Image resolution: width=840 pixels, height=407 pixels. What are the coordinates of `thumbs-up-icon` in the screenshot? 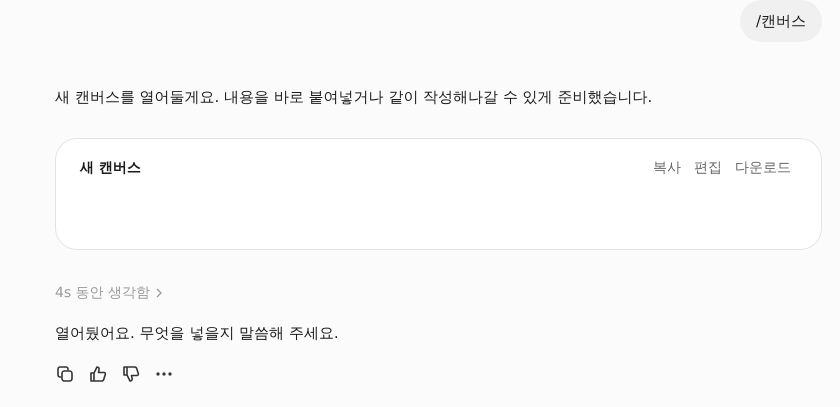 It's located at (98, 374).